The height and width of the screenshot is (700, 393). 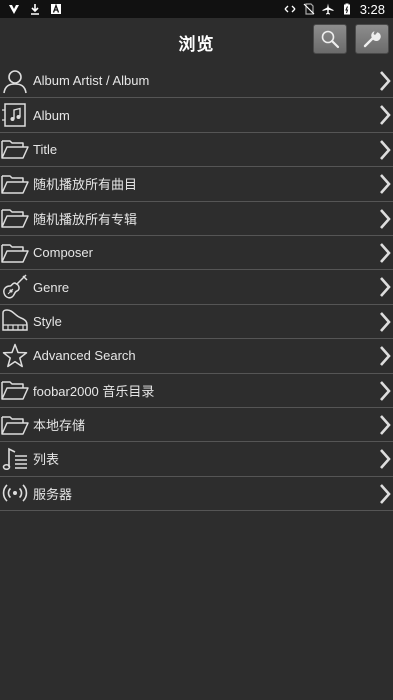 What do you see at coordinates (196, 494) in the screenshot?
I see `list-item-servers: 服务器` at bounding box center [196, 494].